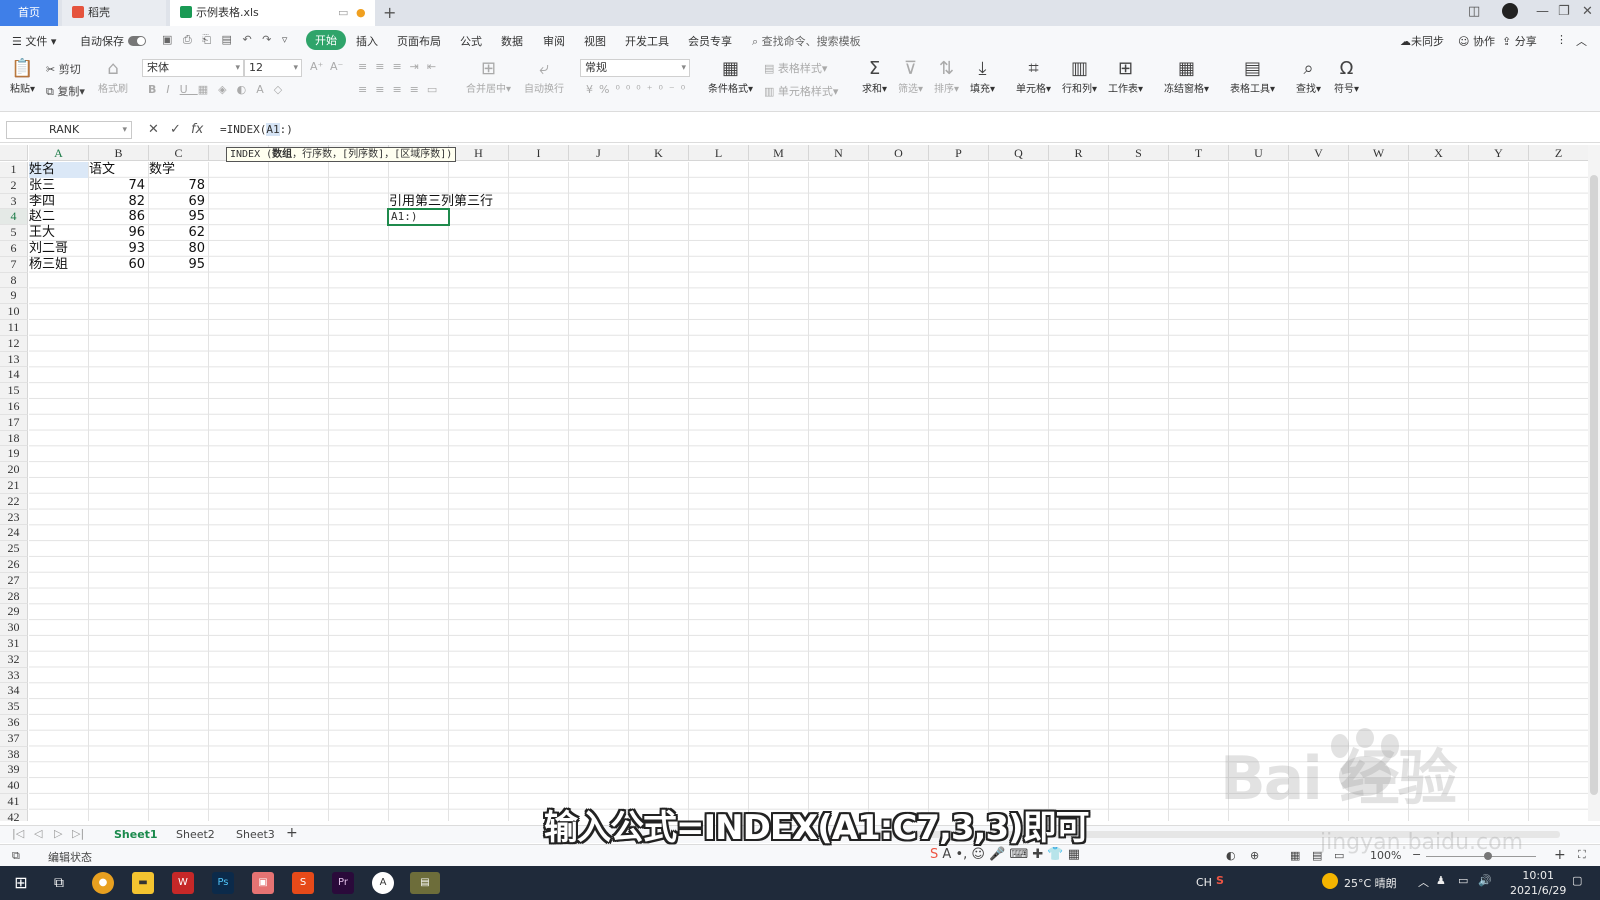 This screenshot has height=900, width=1600. Describe the element at coordinates (1019, 153) in the screenshot. I see `column-header-q: Q` at that location.